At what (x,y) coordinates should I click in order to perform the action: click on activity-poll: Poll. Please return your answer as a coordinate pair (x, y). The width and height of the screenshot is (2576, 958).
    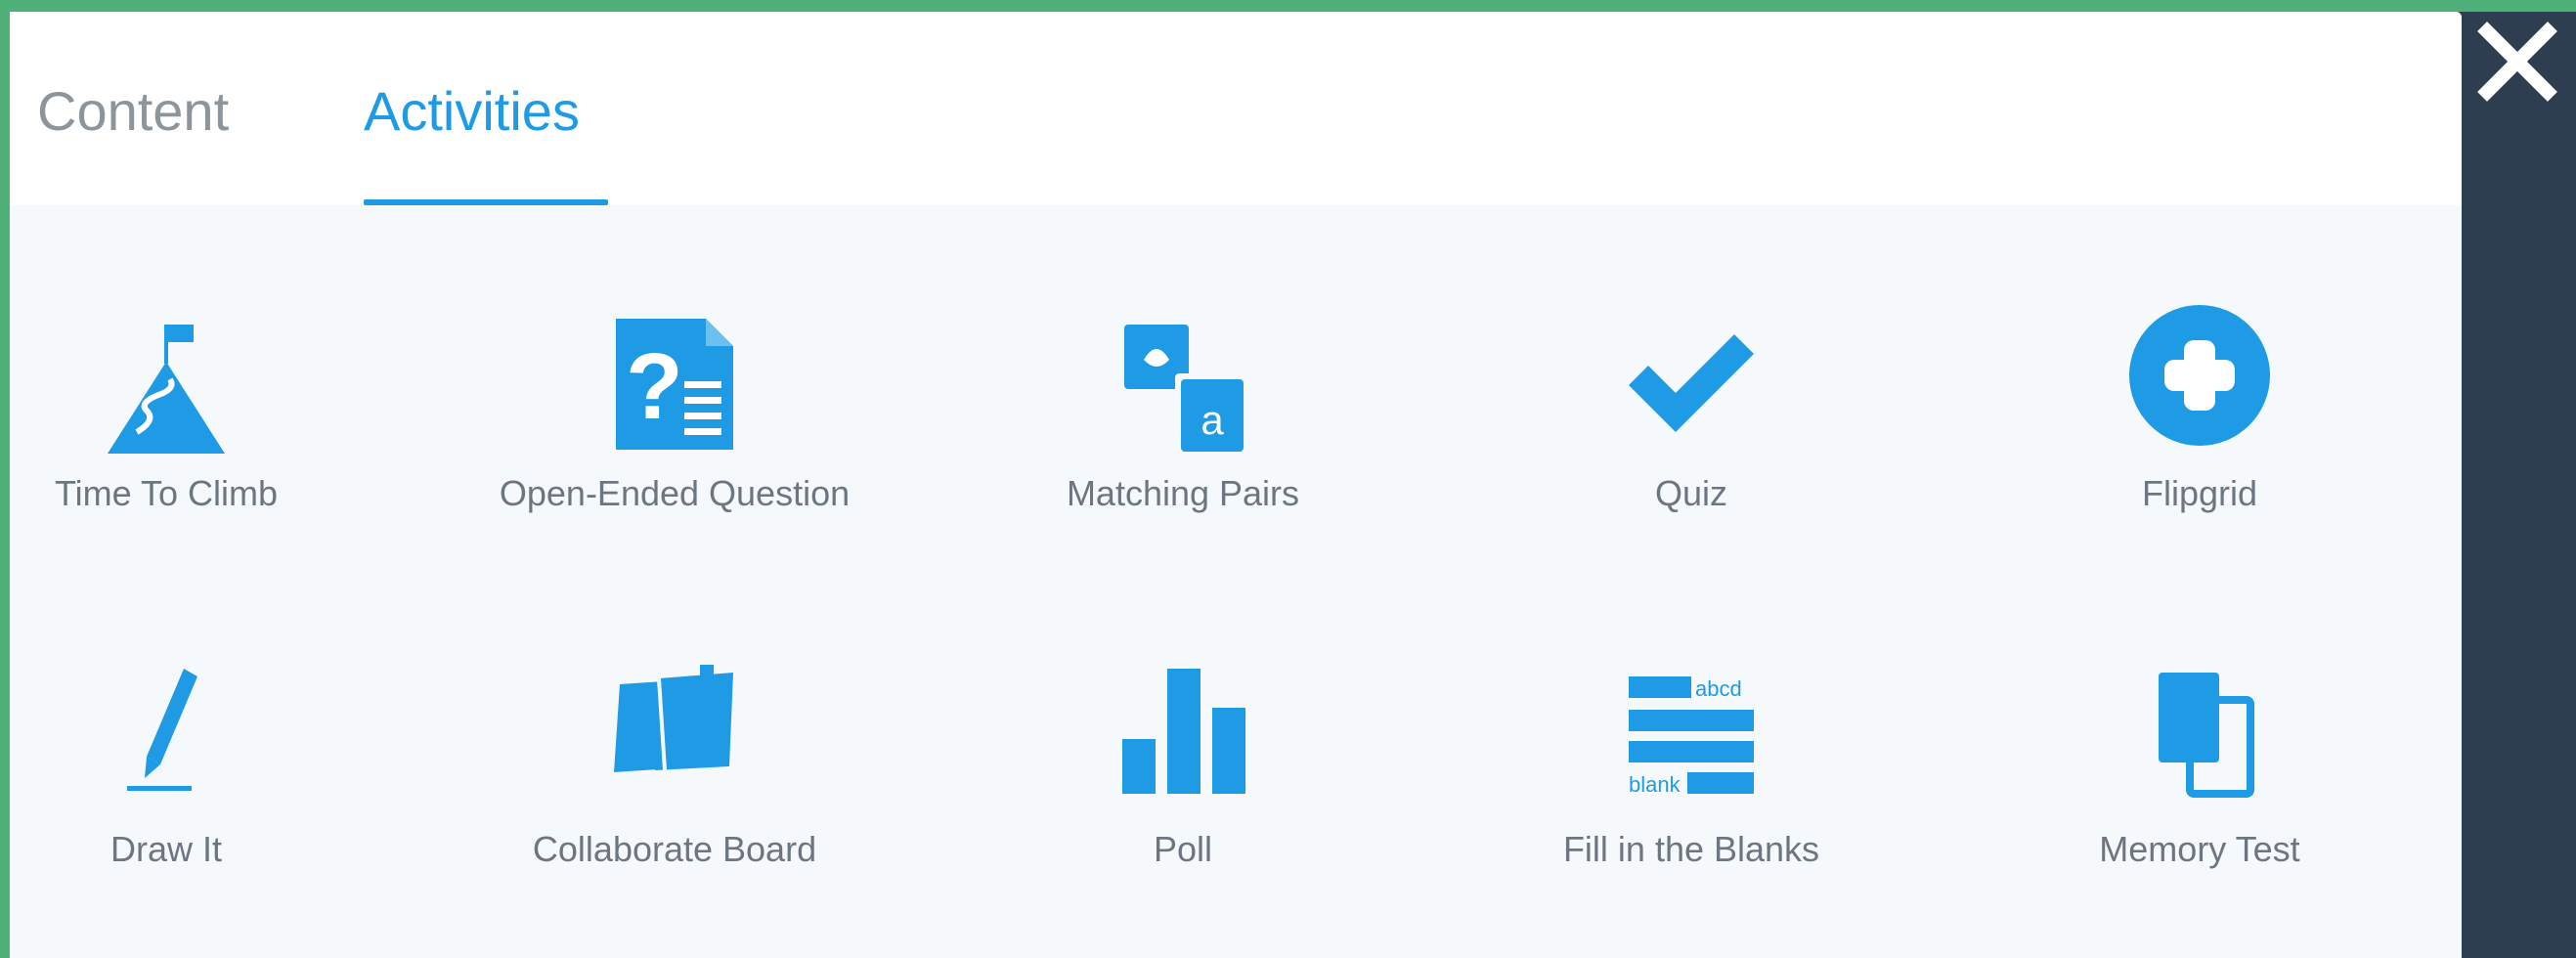
    Looking at the image, I should click on (1183, 801).